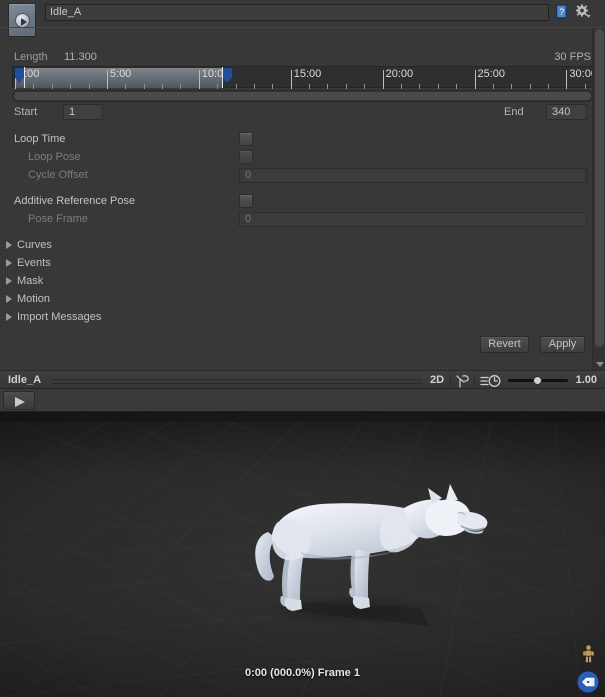 Image resolution: width=605 pixels, height=697 pixels. Describe the element at coordinates (504, 344) in the screenshot. I see `revert-button: Revert` at that location.